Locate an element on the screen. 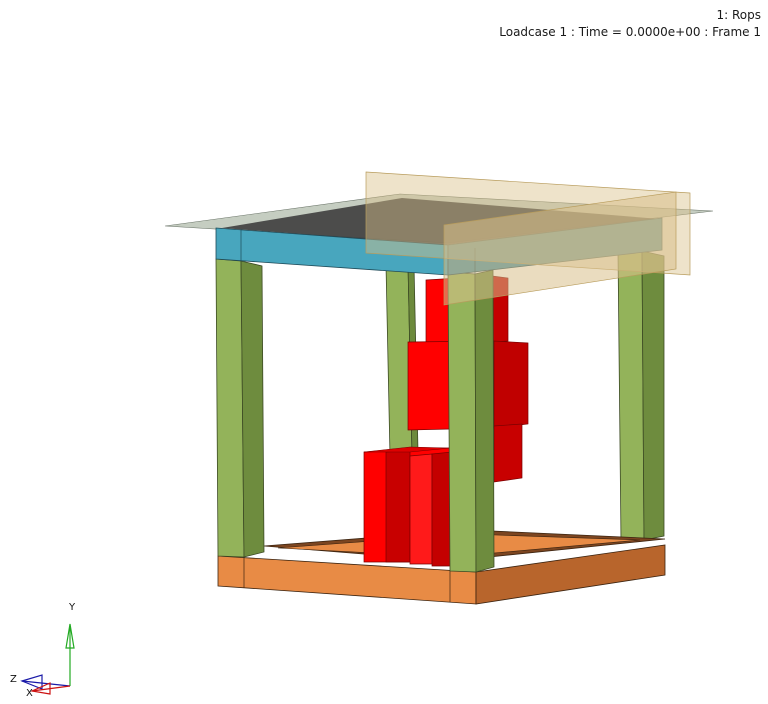  x-axis-label: X is located at coordinates (29, 693).